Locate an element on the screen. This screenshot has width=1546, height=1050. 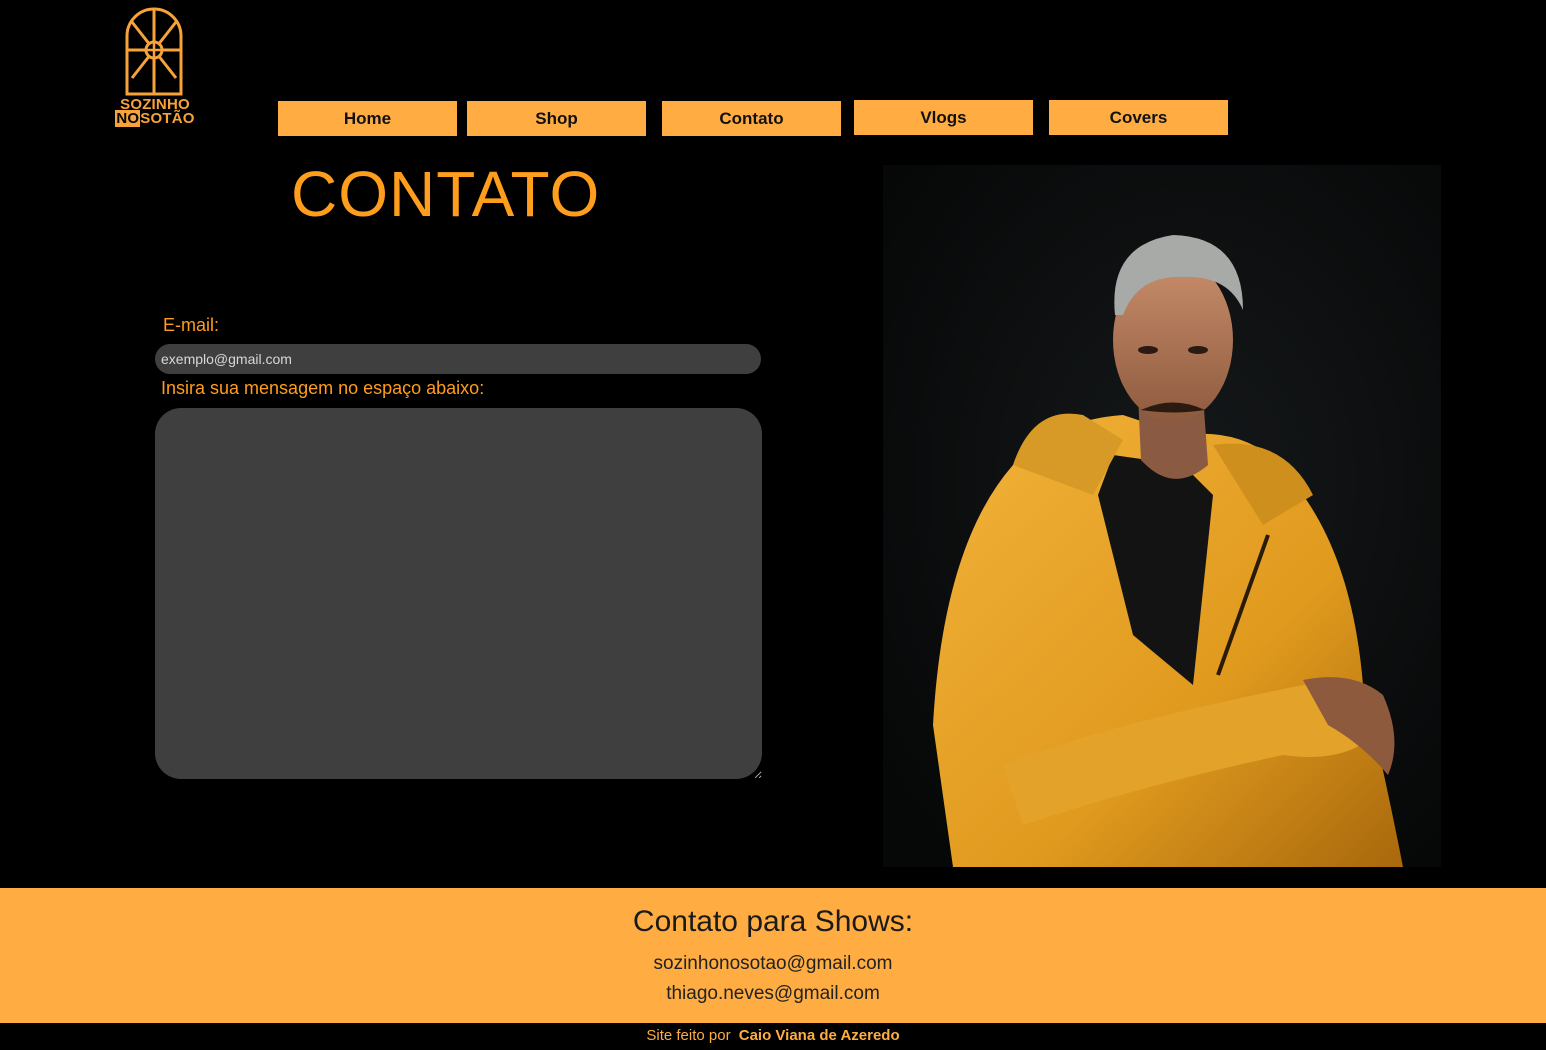
site-logo: SOZINHO NOSOTÃO is located at coordinates (155, 67).